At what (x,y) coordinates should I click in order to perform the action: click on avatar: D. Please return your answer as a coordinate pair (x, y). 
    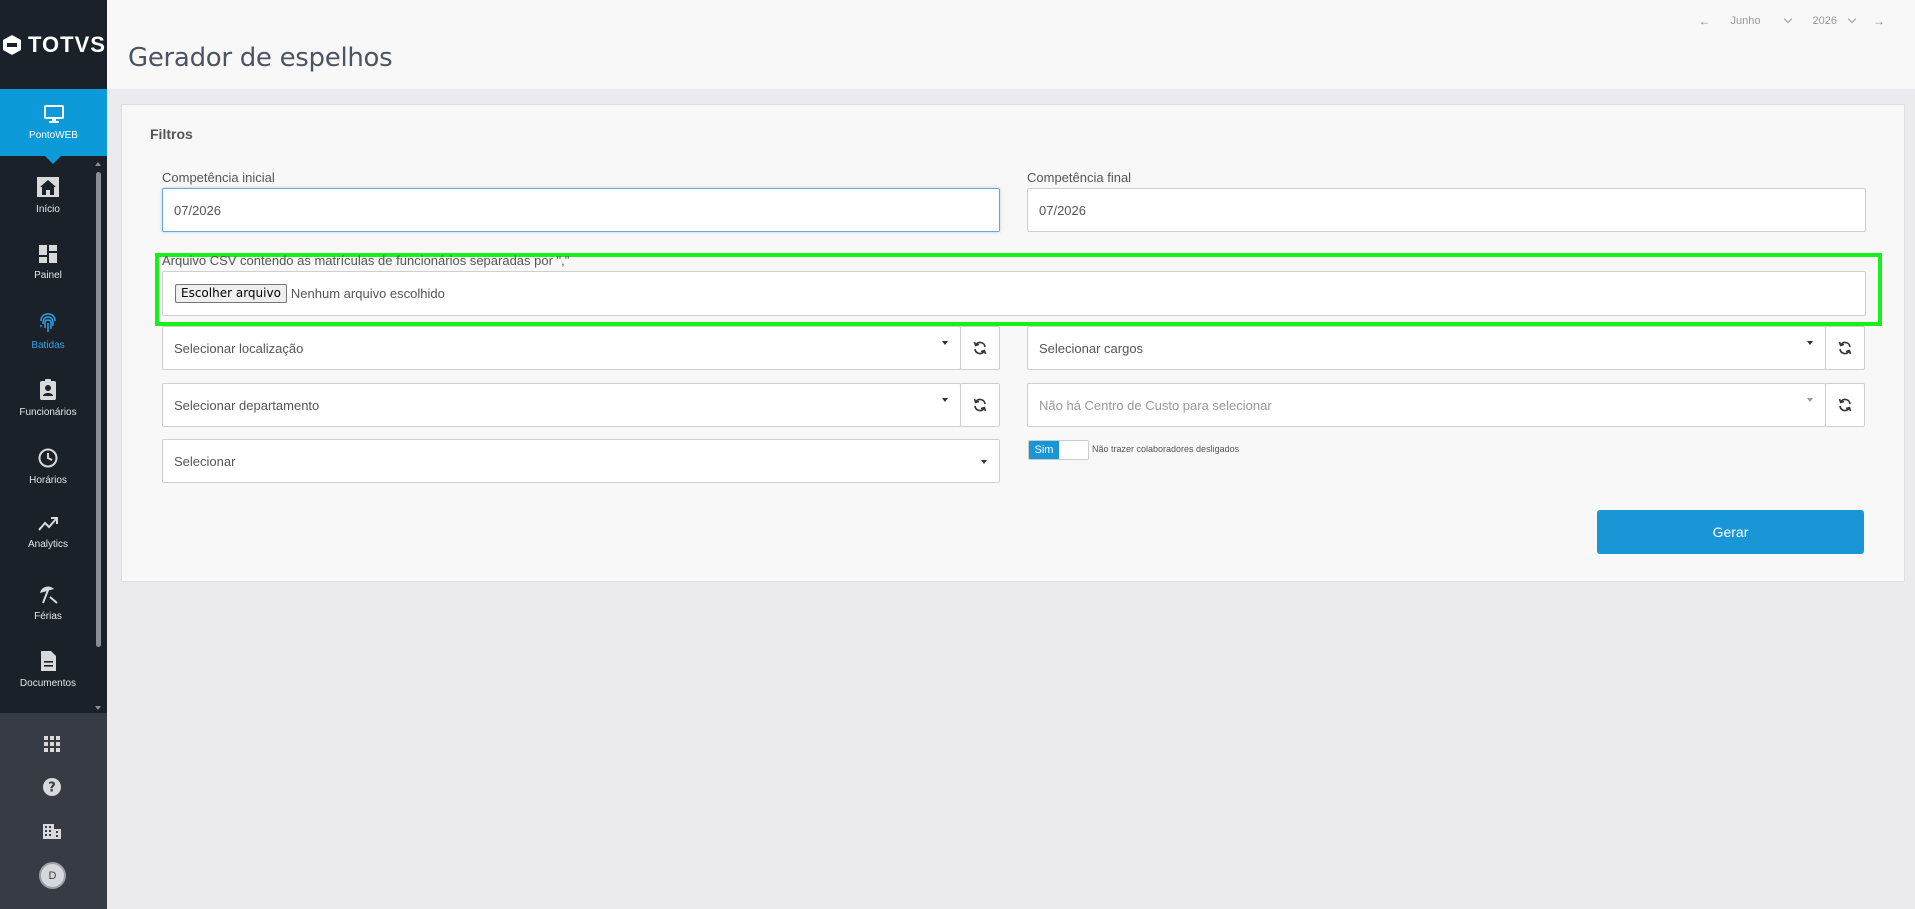
    Looking at the image, I should click on (52, 875).